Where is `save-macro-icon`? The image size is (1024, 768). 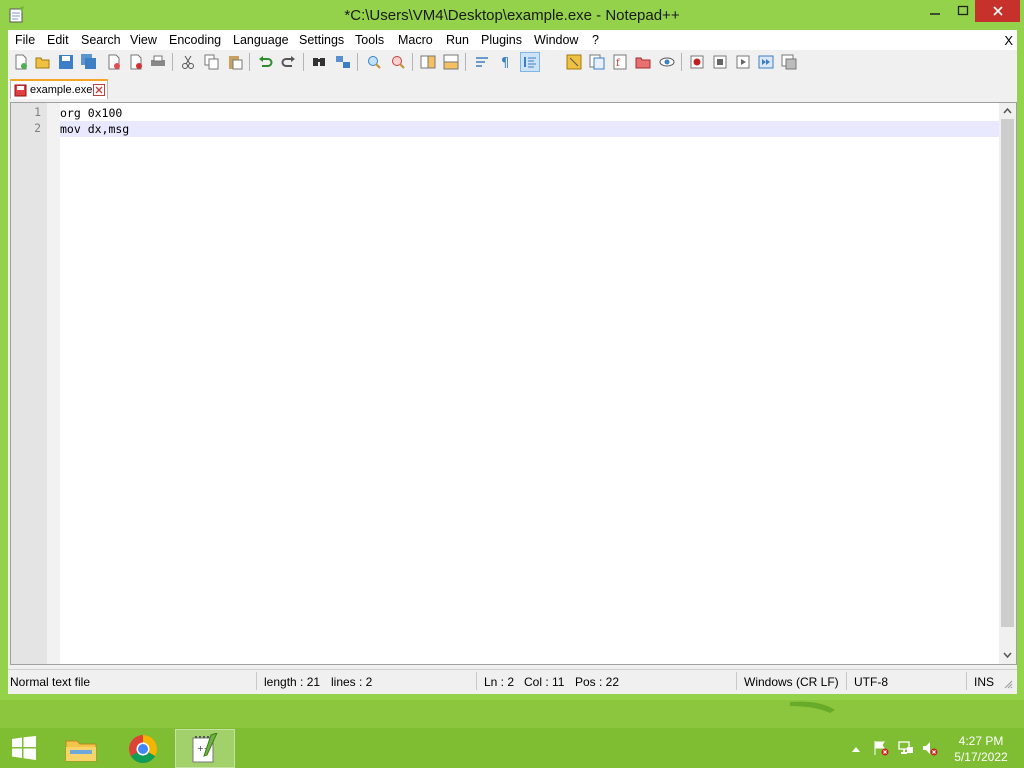 save-macro-icon is located at coordinates (789, 62).